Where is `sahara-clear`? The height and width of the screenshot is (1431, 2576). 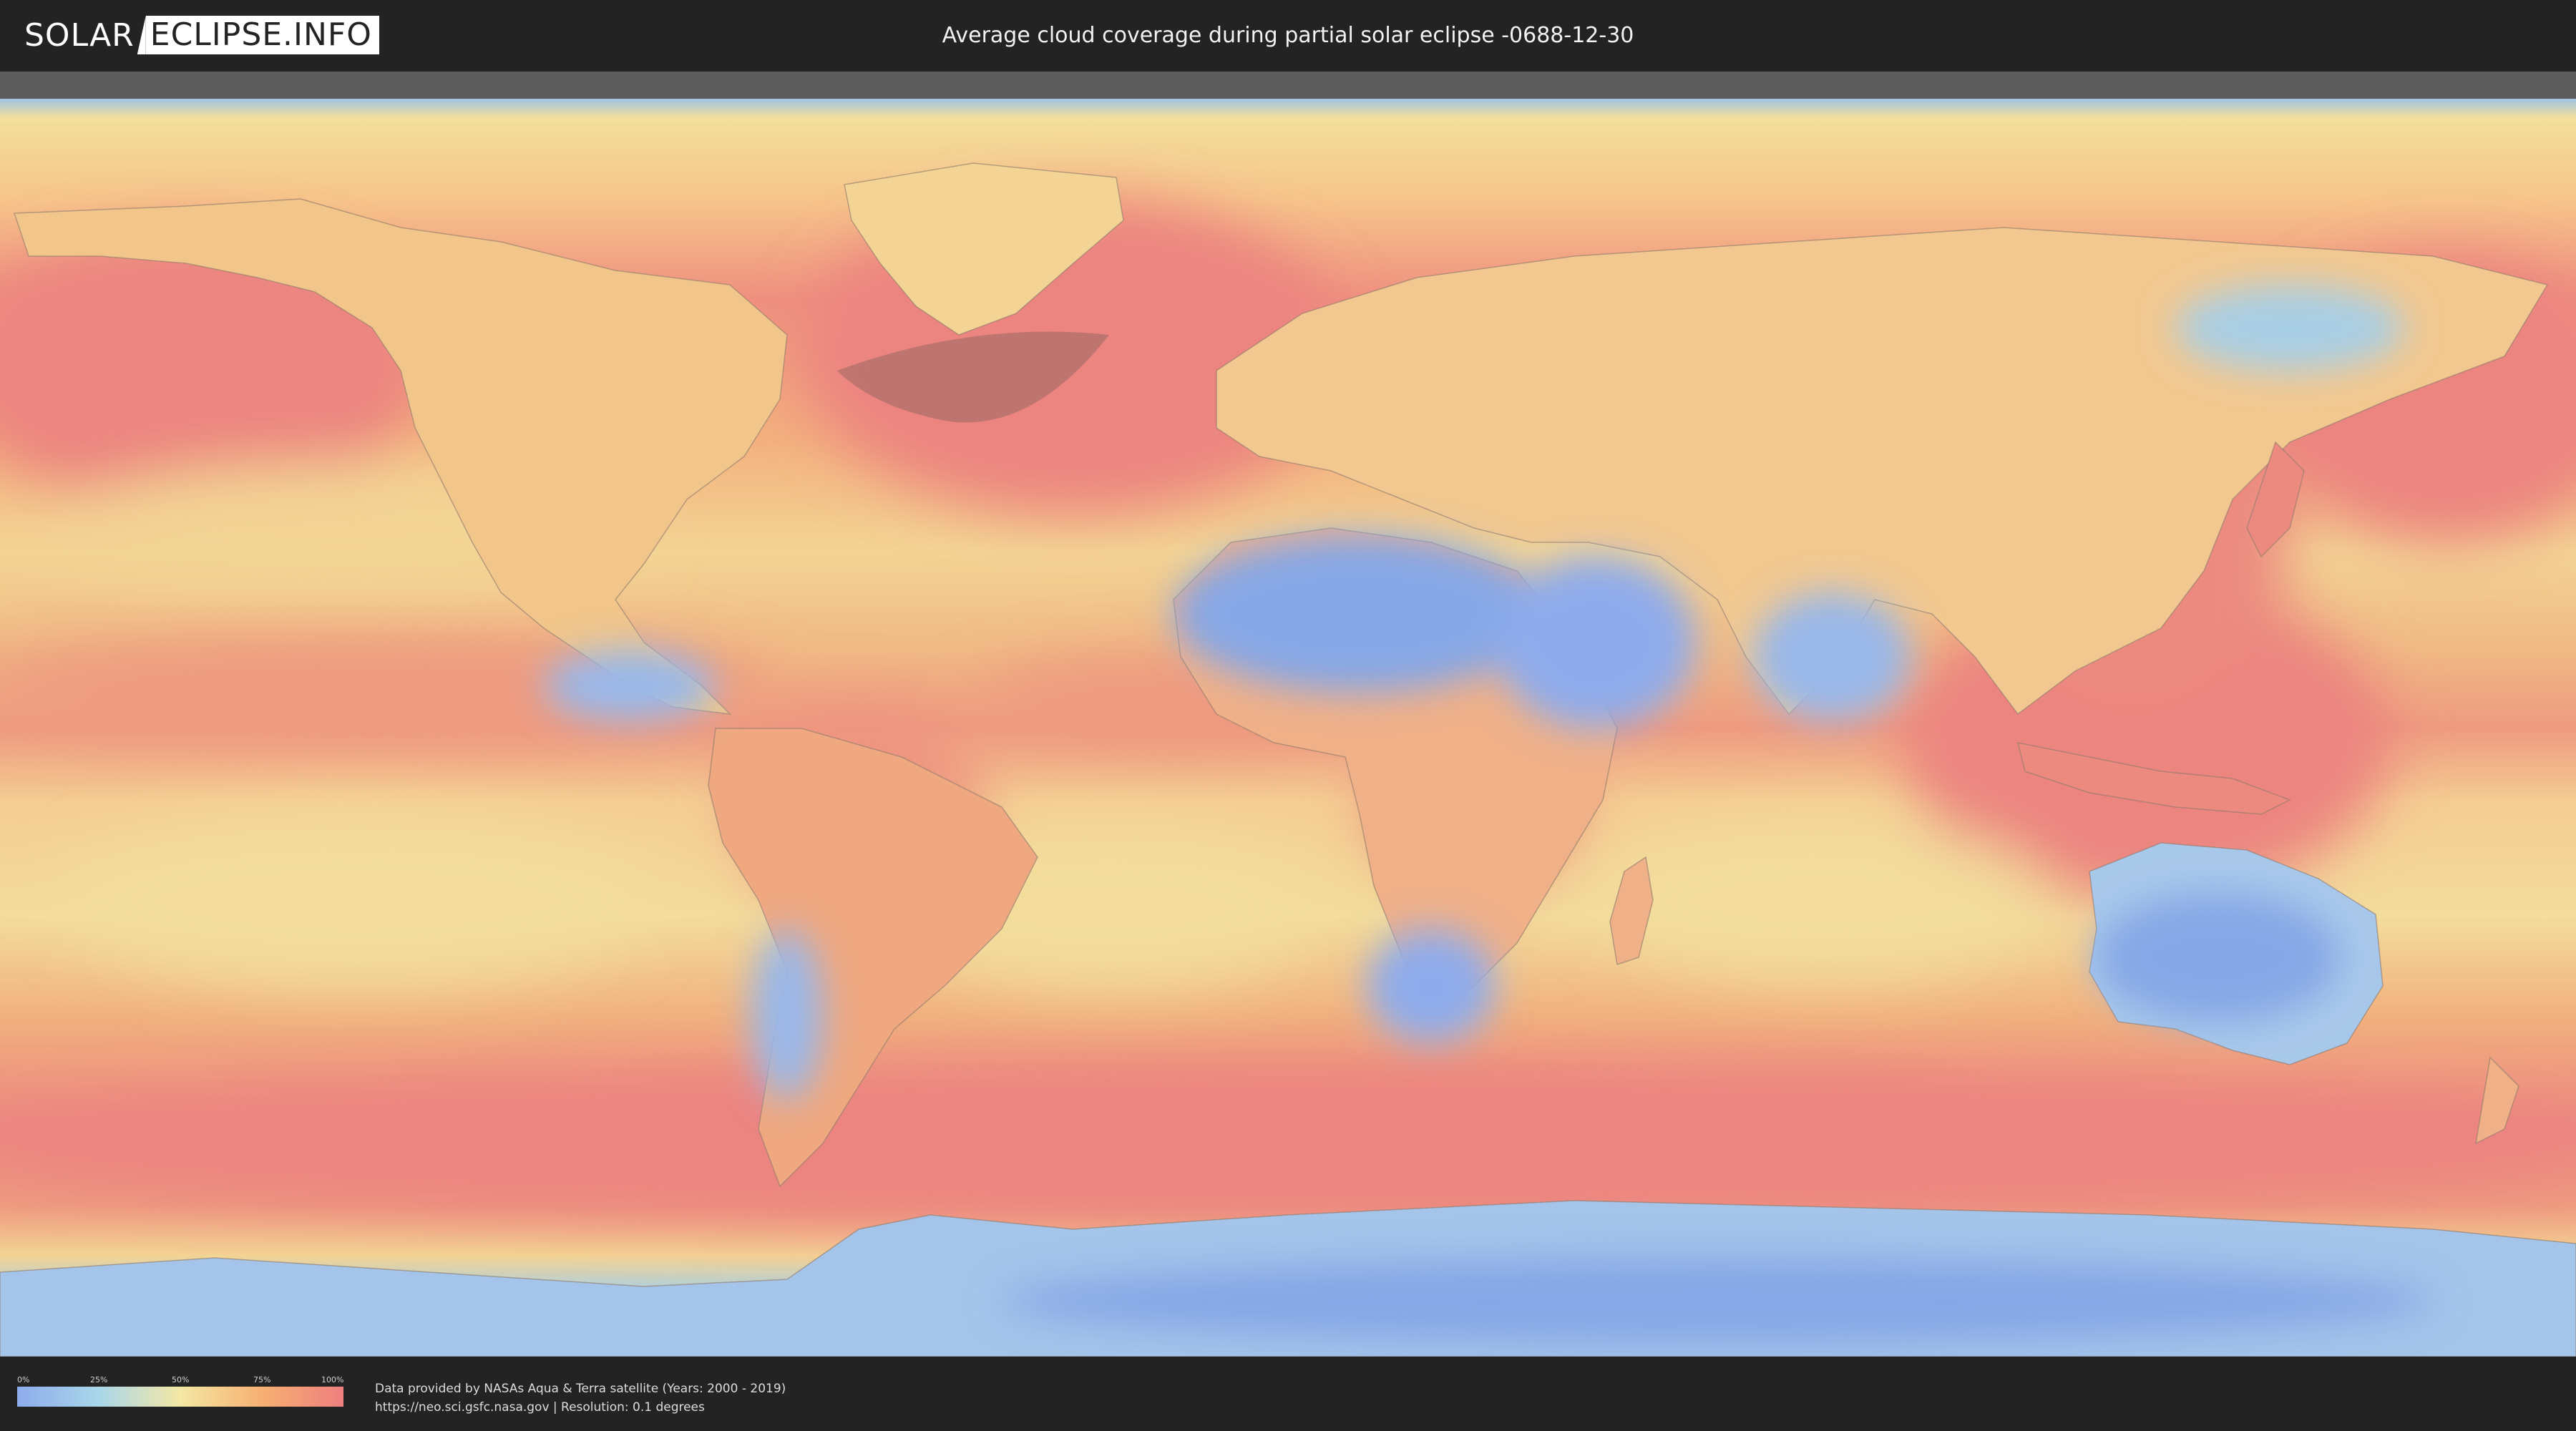 sahara-clear is located at coordinates (1360, 614).